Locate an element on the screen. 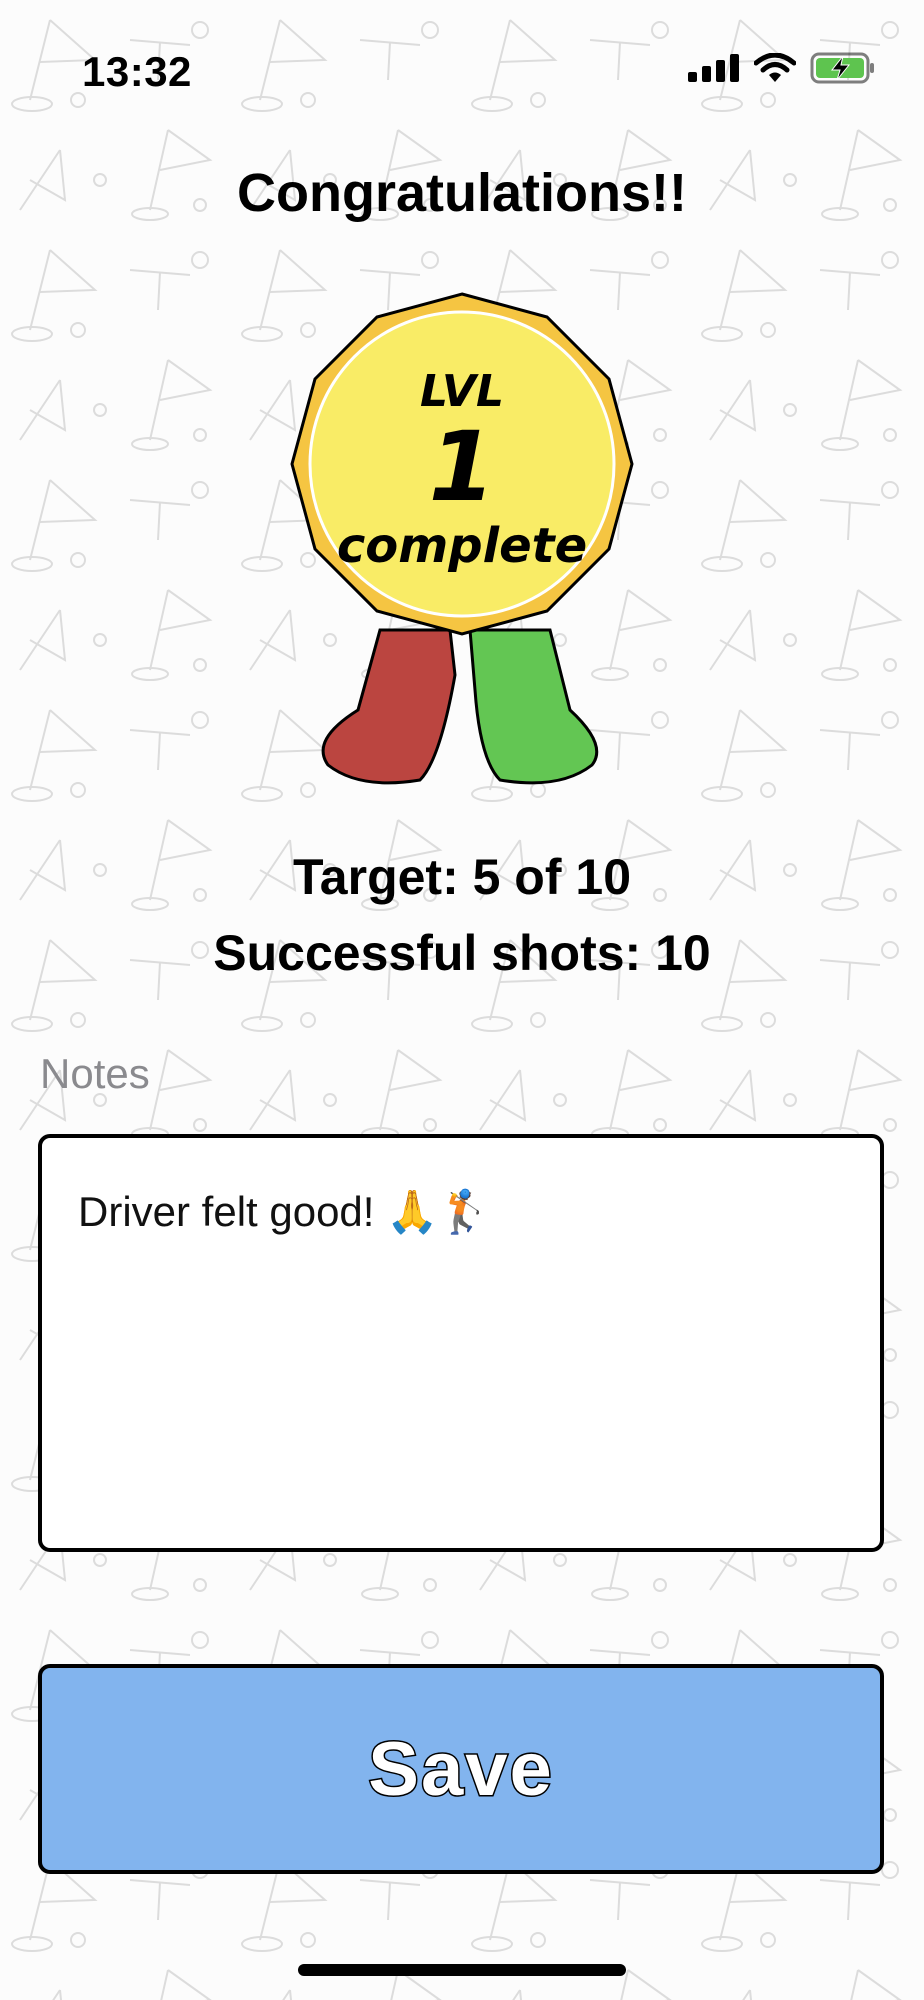  ribbon-left is located at coordinates (389, 706).